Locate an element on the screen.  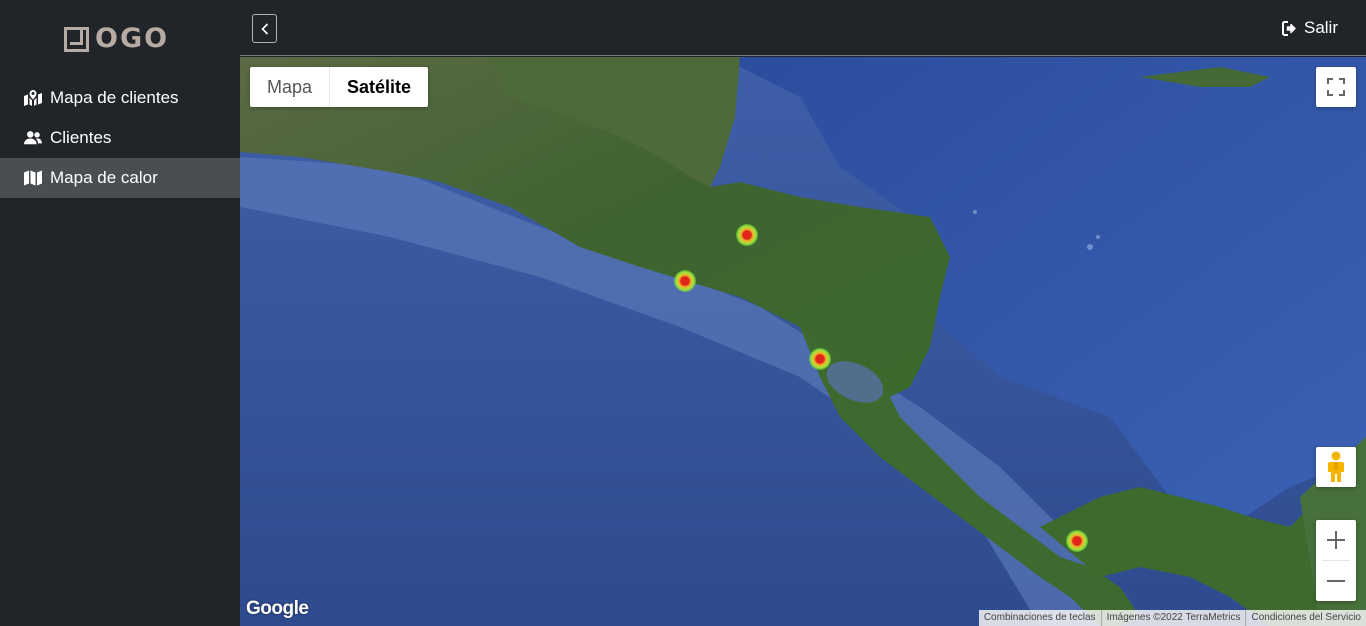
sidebar-item-clientes: Clientes is located at coordinates (120, 138).